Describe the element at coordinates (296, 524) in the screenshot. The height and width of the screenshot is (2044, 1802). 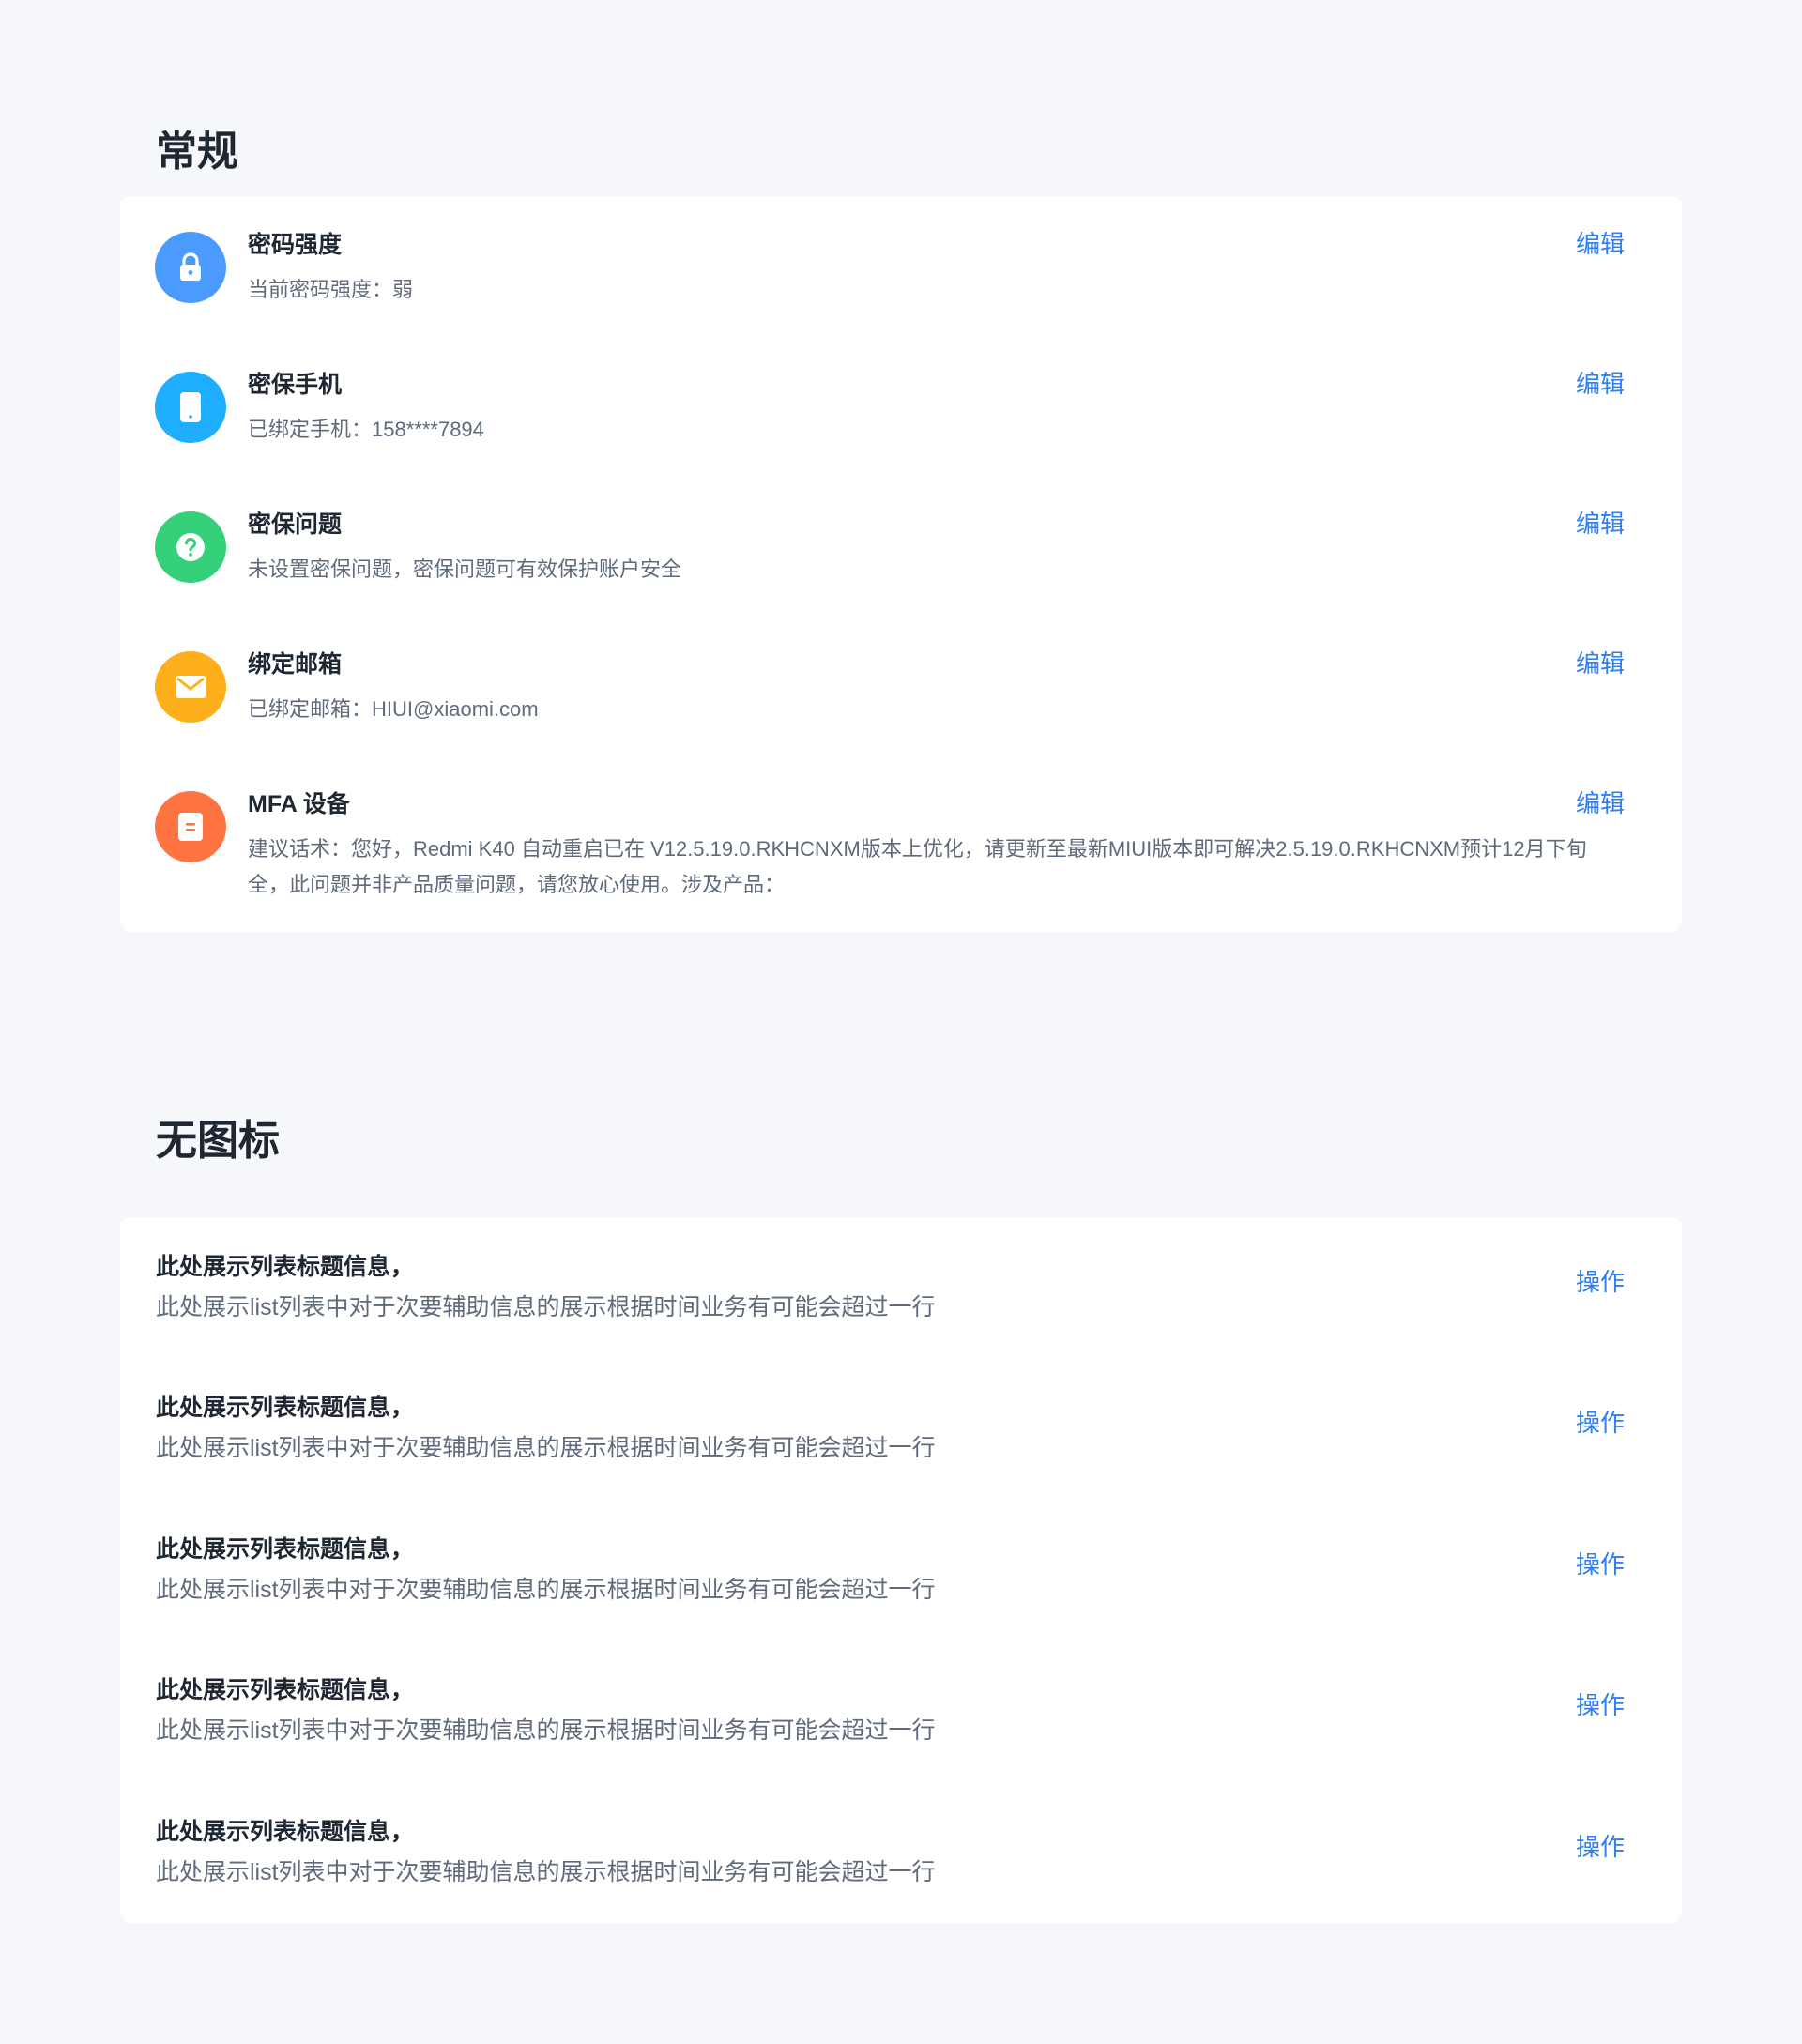
I see `security-question-title: 密保问题` at that location.